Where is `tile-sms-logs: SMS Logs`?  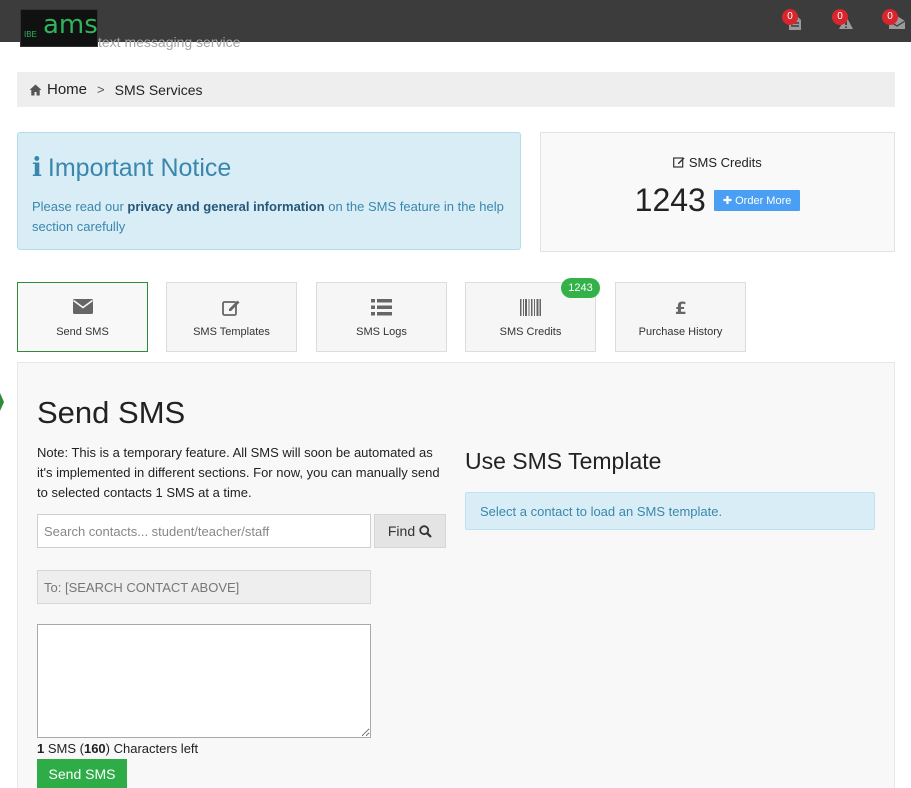 tile-sms-logs: SMS Logs is located at coordinates (381, 317).